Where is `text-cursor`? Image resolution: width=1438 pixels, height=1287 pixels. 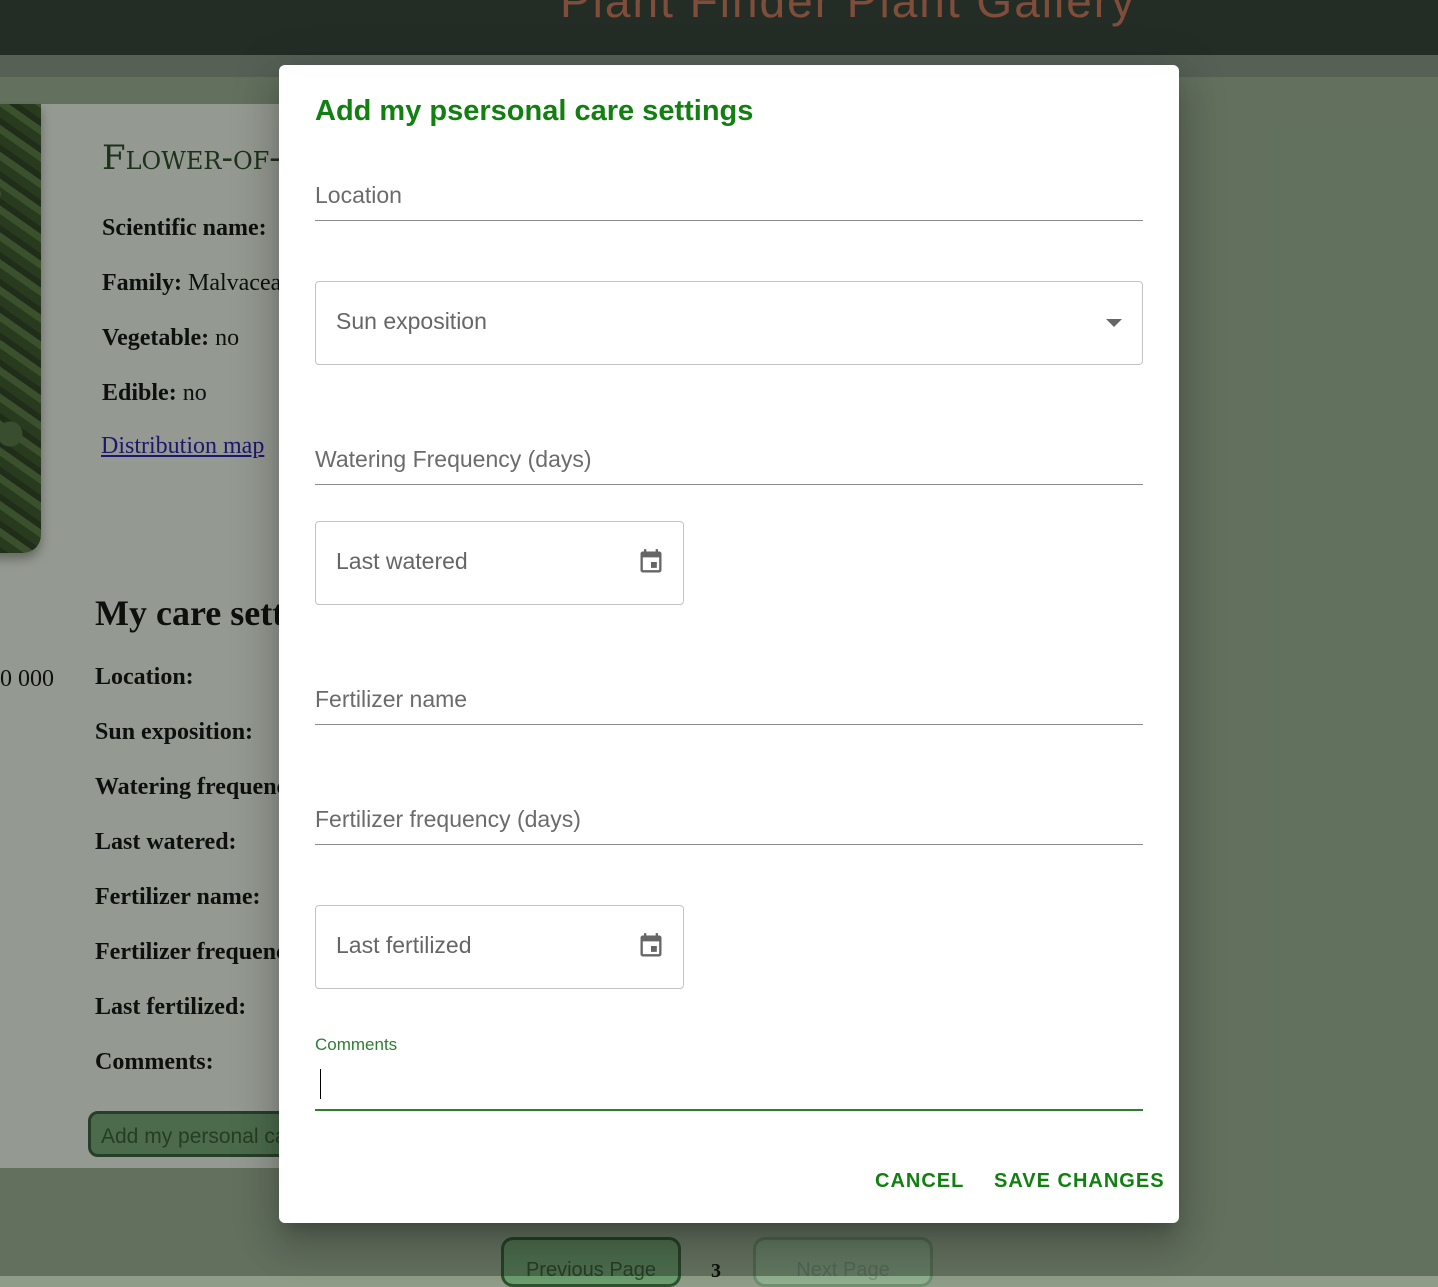
text-cursor is located at coordinates (320, 1084).